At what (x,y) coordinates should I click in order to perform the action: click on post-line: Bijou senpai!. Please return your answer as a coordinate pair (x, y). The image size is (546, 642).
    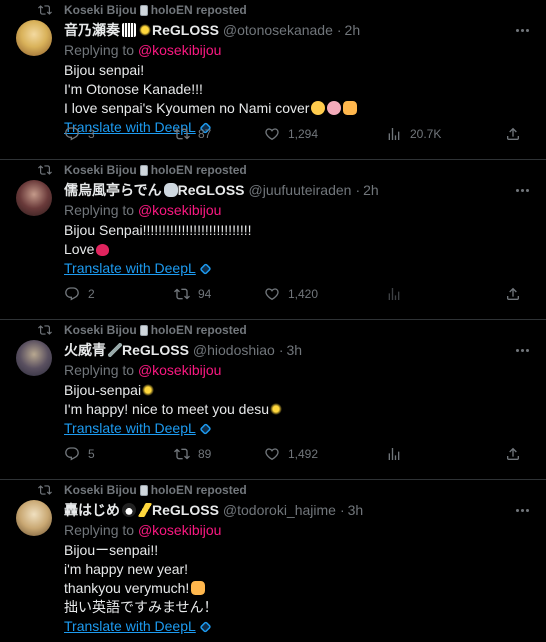
    Looking at the image, I should click on (104, 70).